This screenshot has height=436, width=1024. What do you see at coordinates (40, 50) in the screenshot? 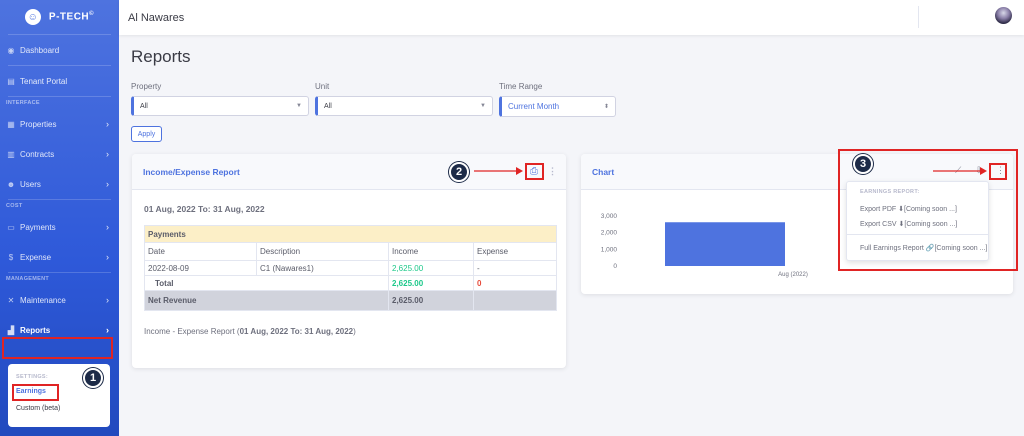
I see `sidebar-item-label: Dashboard` at bounding box center [40, 50].